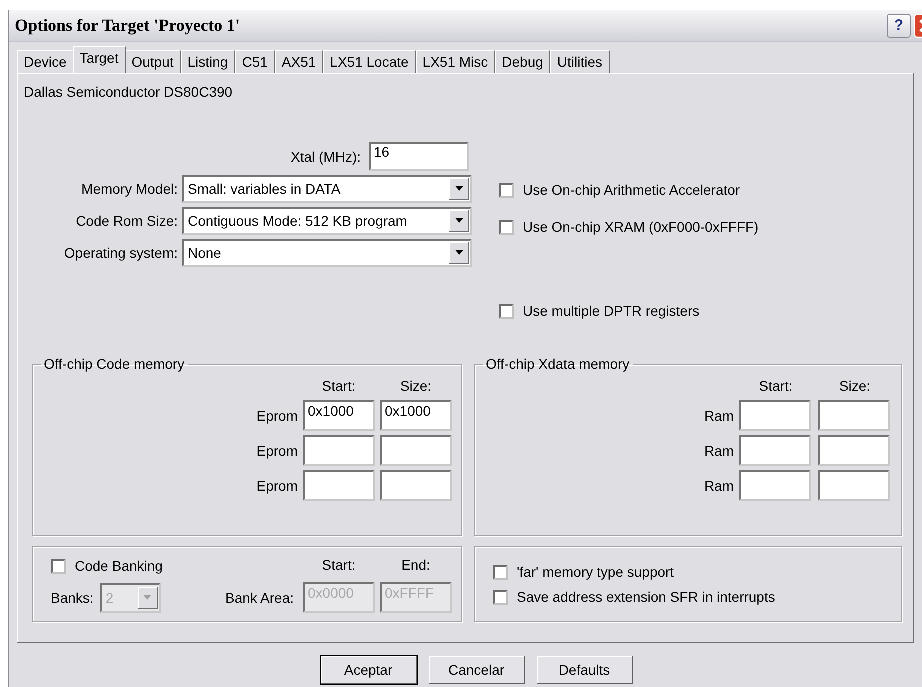  Describe the element at coordinates (114, 364) in the screenshot. I see `group-title: Off-chip Code memory` at that location.